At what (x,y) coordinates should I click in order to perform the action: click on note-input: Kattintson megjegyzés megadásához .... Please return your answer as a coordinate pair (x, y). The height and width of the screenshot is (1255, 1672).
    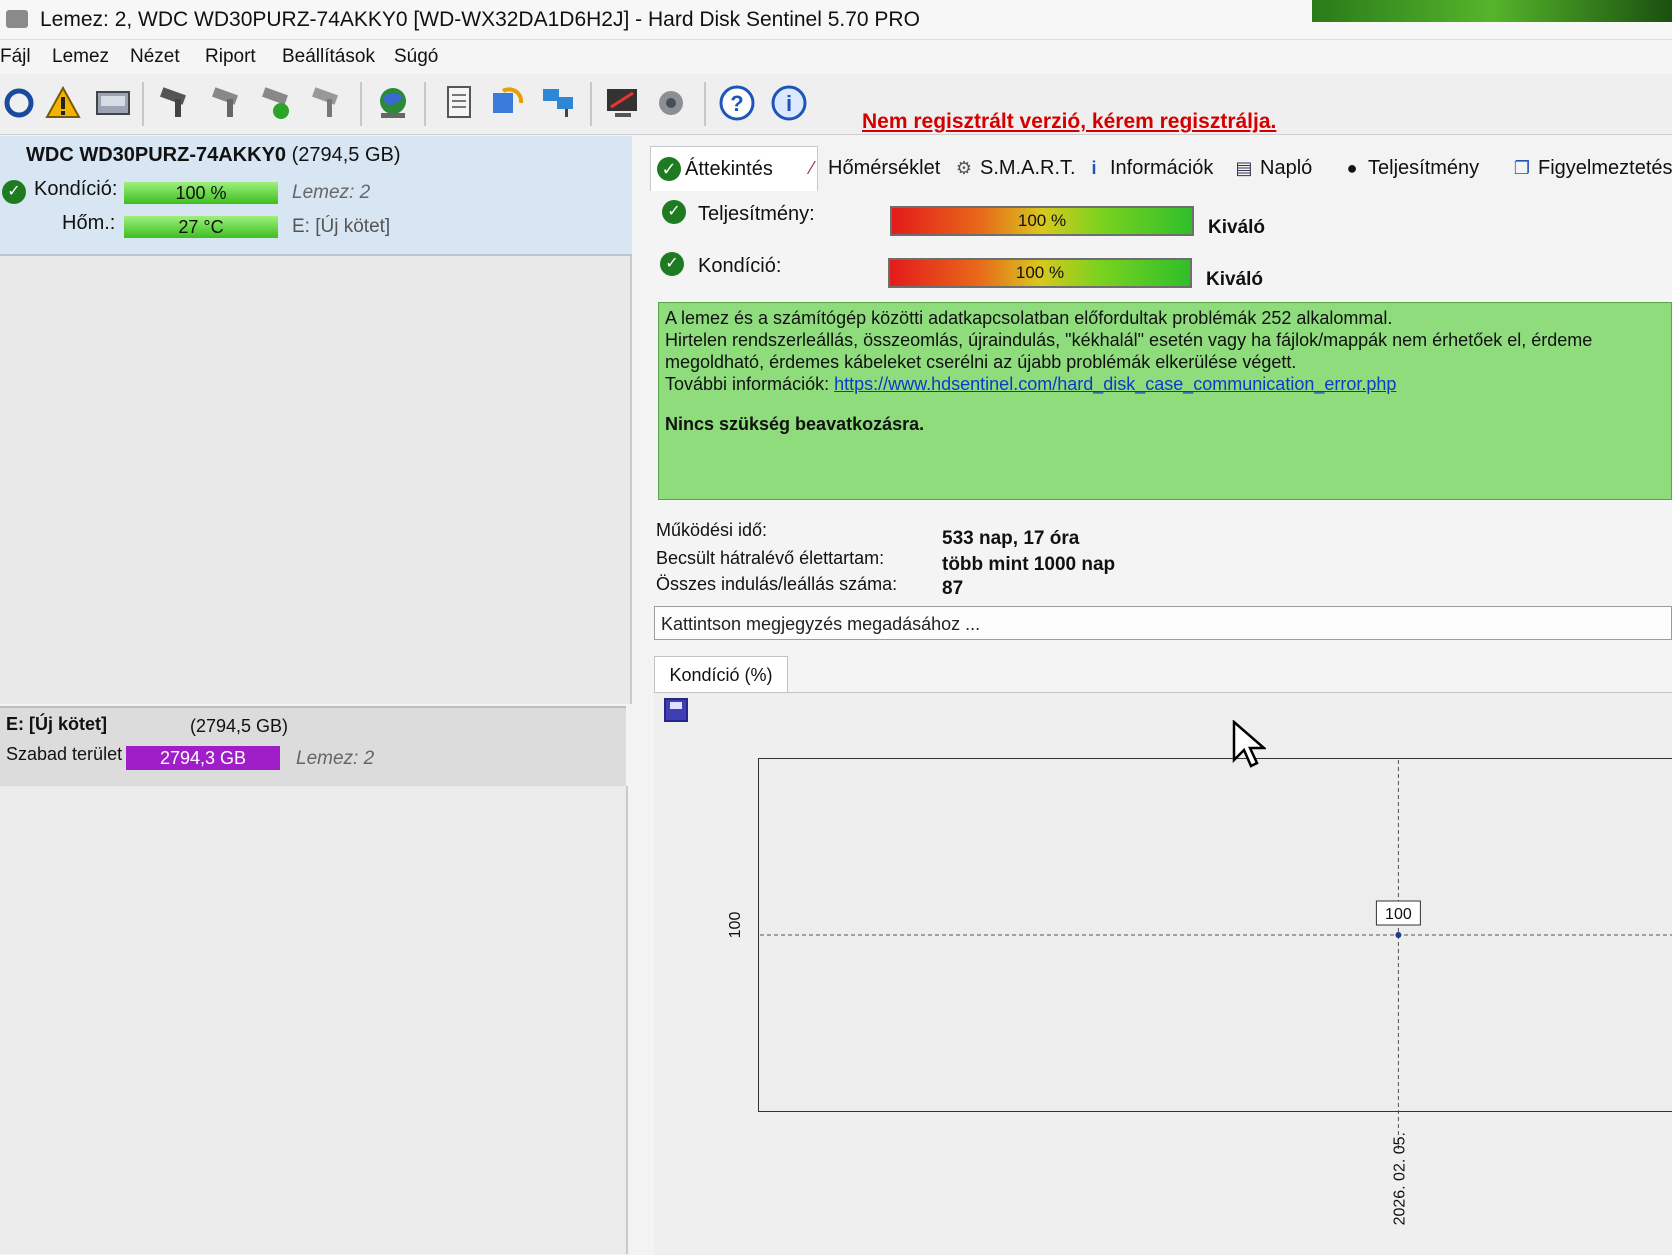
    Looking at the image, I should click on (1163, 623).